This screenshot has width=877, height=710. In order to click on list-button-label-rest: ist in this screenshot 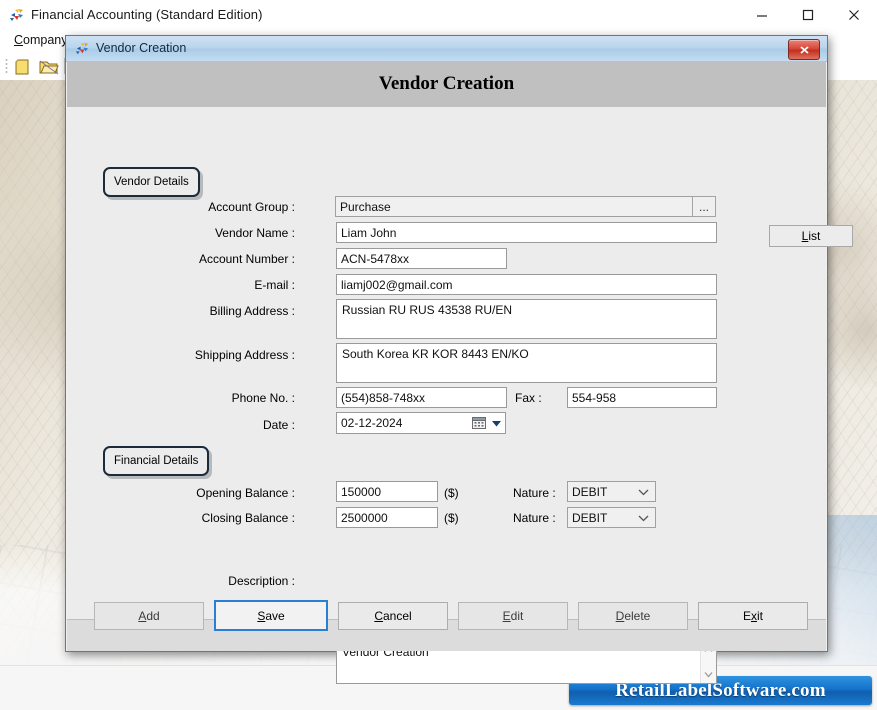, I will do `click(814, 236)`.